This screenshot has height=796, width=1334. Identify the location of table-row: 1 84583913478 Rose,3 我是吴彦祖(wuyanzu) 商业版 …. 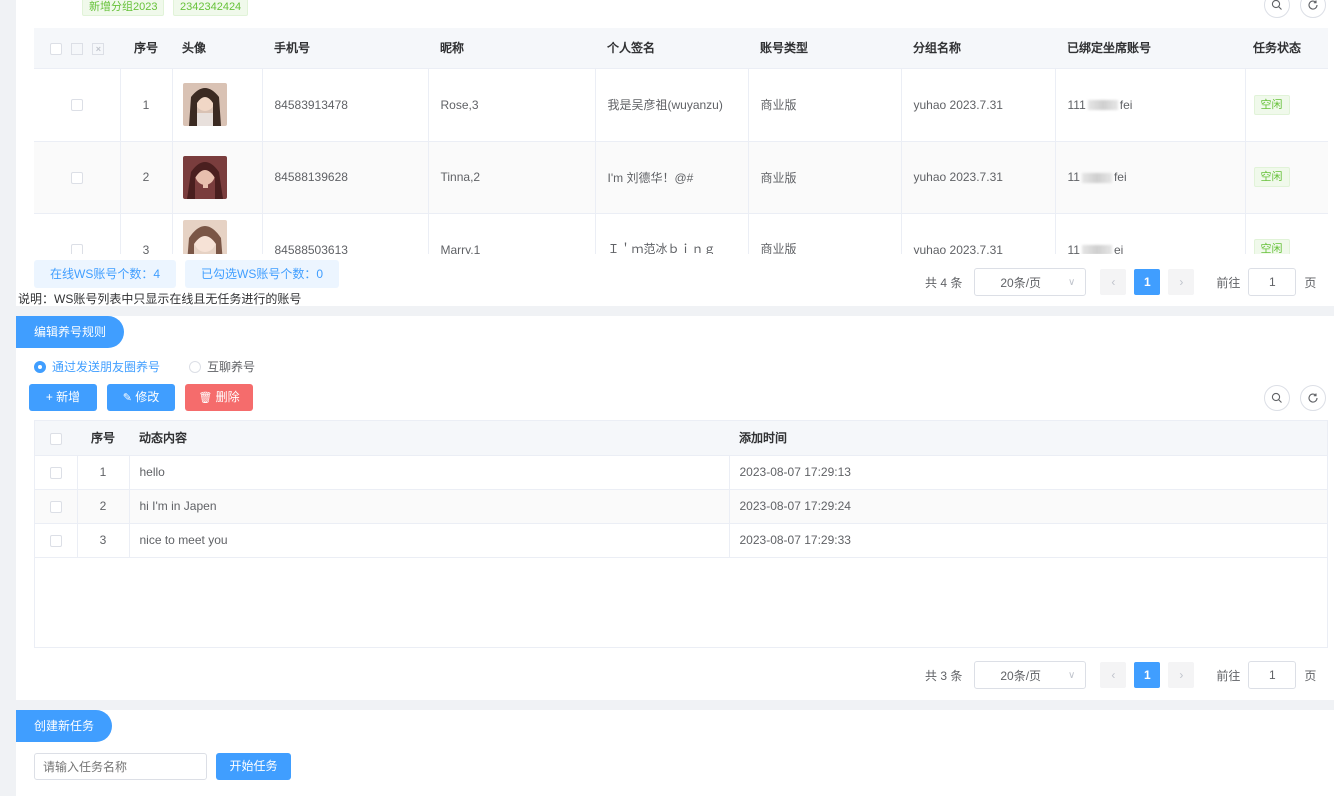
(681, 105).